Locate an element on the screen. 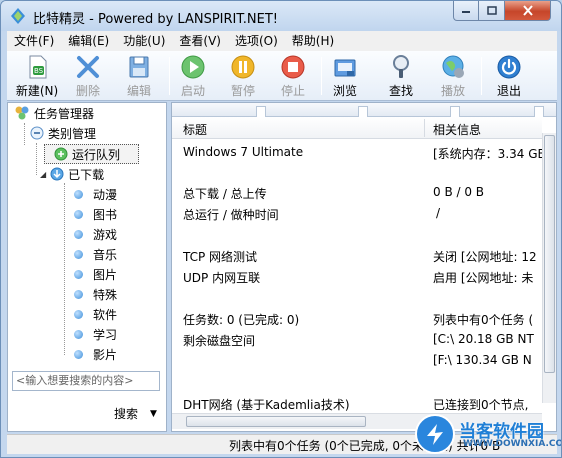  delete-label: 删除 is located at coordinates (87, 91).